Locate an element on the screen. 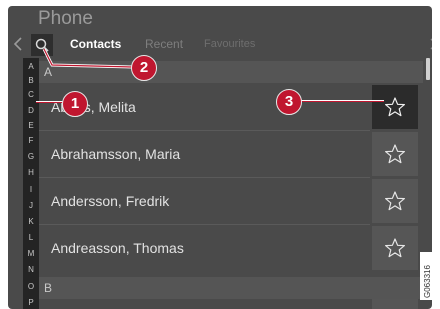  alphabet-index: A B C D E F G H I J K L M N O P is located at coordinates (31, 183).